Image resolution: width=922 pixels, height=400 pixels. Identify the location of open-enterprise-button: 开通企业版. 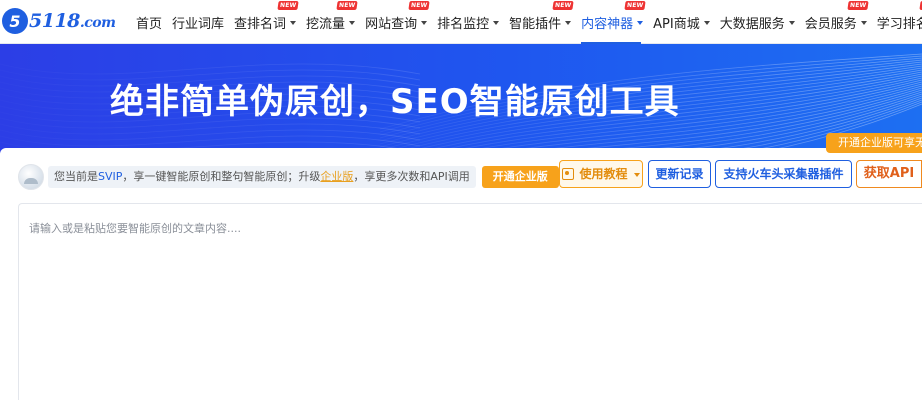
(520, 177).